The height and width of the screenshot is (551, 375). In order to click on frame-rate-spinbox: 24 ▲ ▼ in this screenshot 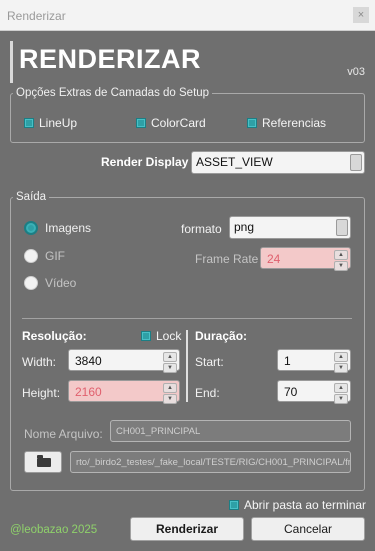, I will do `click(305, 259)`.